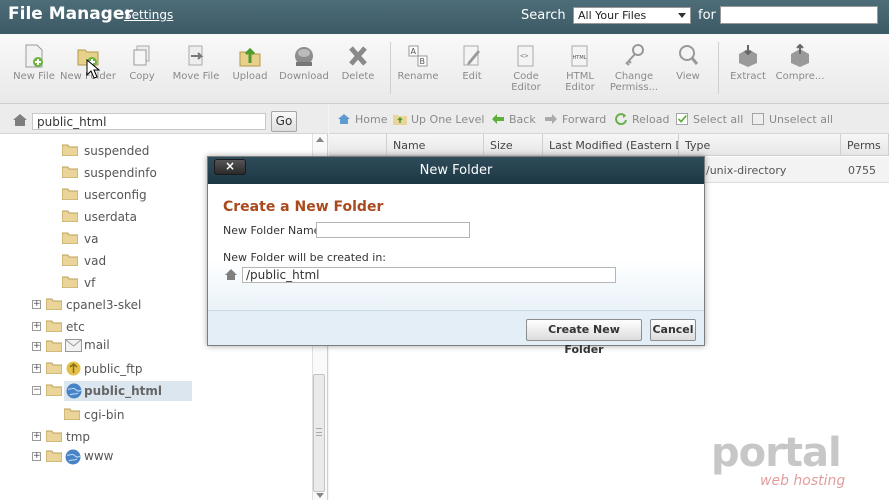 This screenshot has width=889, height=500. I want to click on tree-item-label: www, so click(99, 456).